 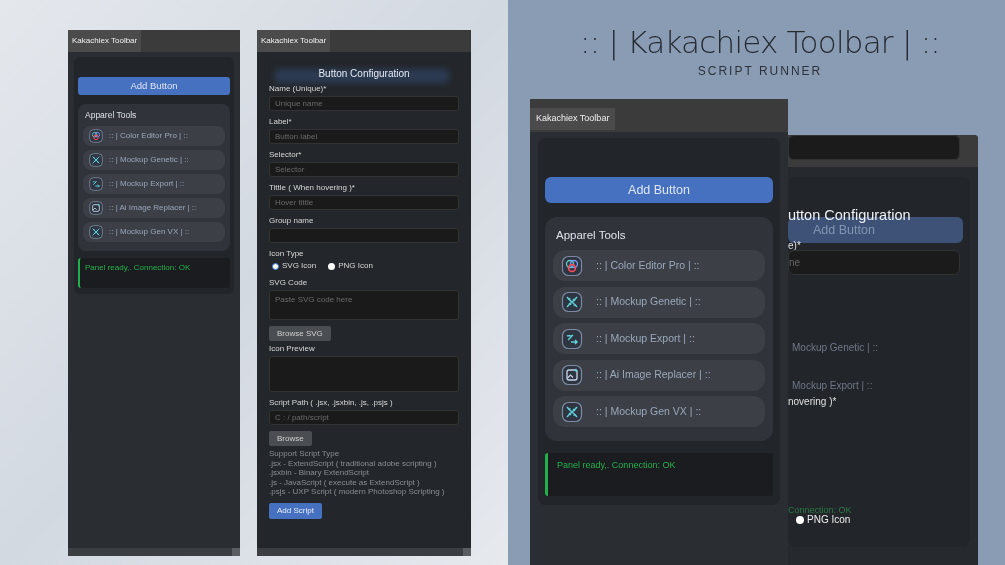 I want to click on input-field: Hover tittle, so click(x=364, y=202).